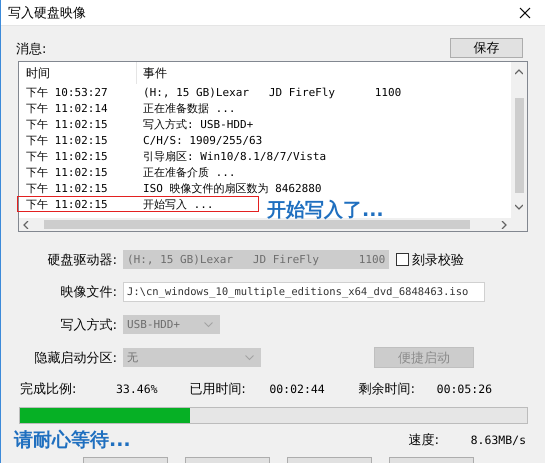 This screenshot has width=545, height=463. I want to click on stat-label: 已用时间:, so click(218, 389).